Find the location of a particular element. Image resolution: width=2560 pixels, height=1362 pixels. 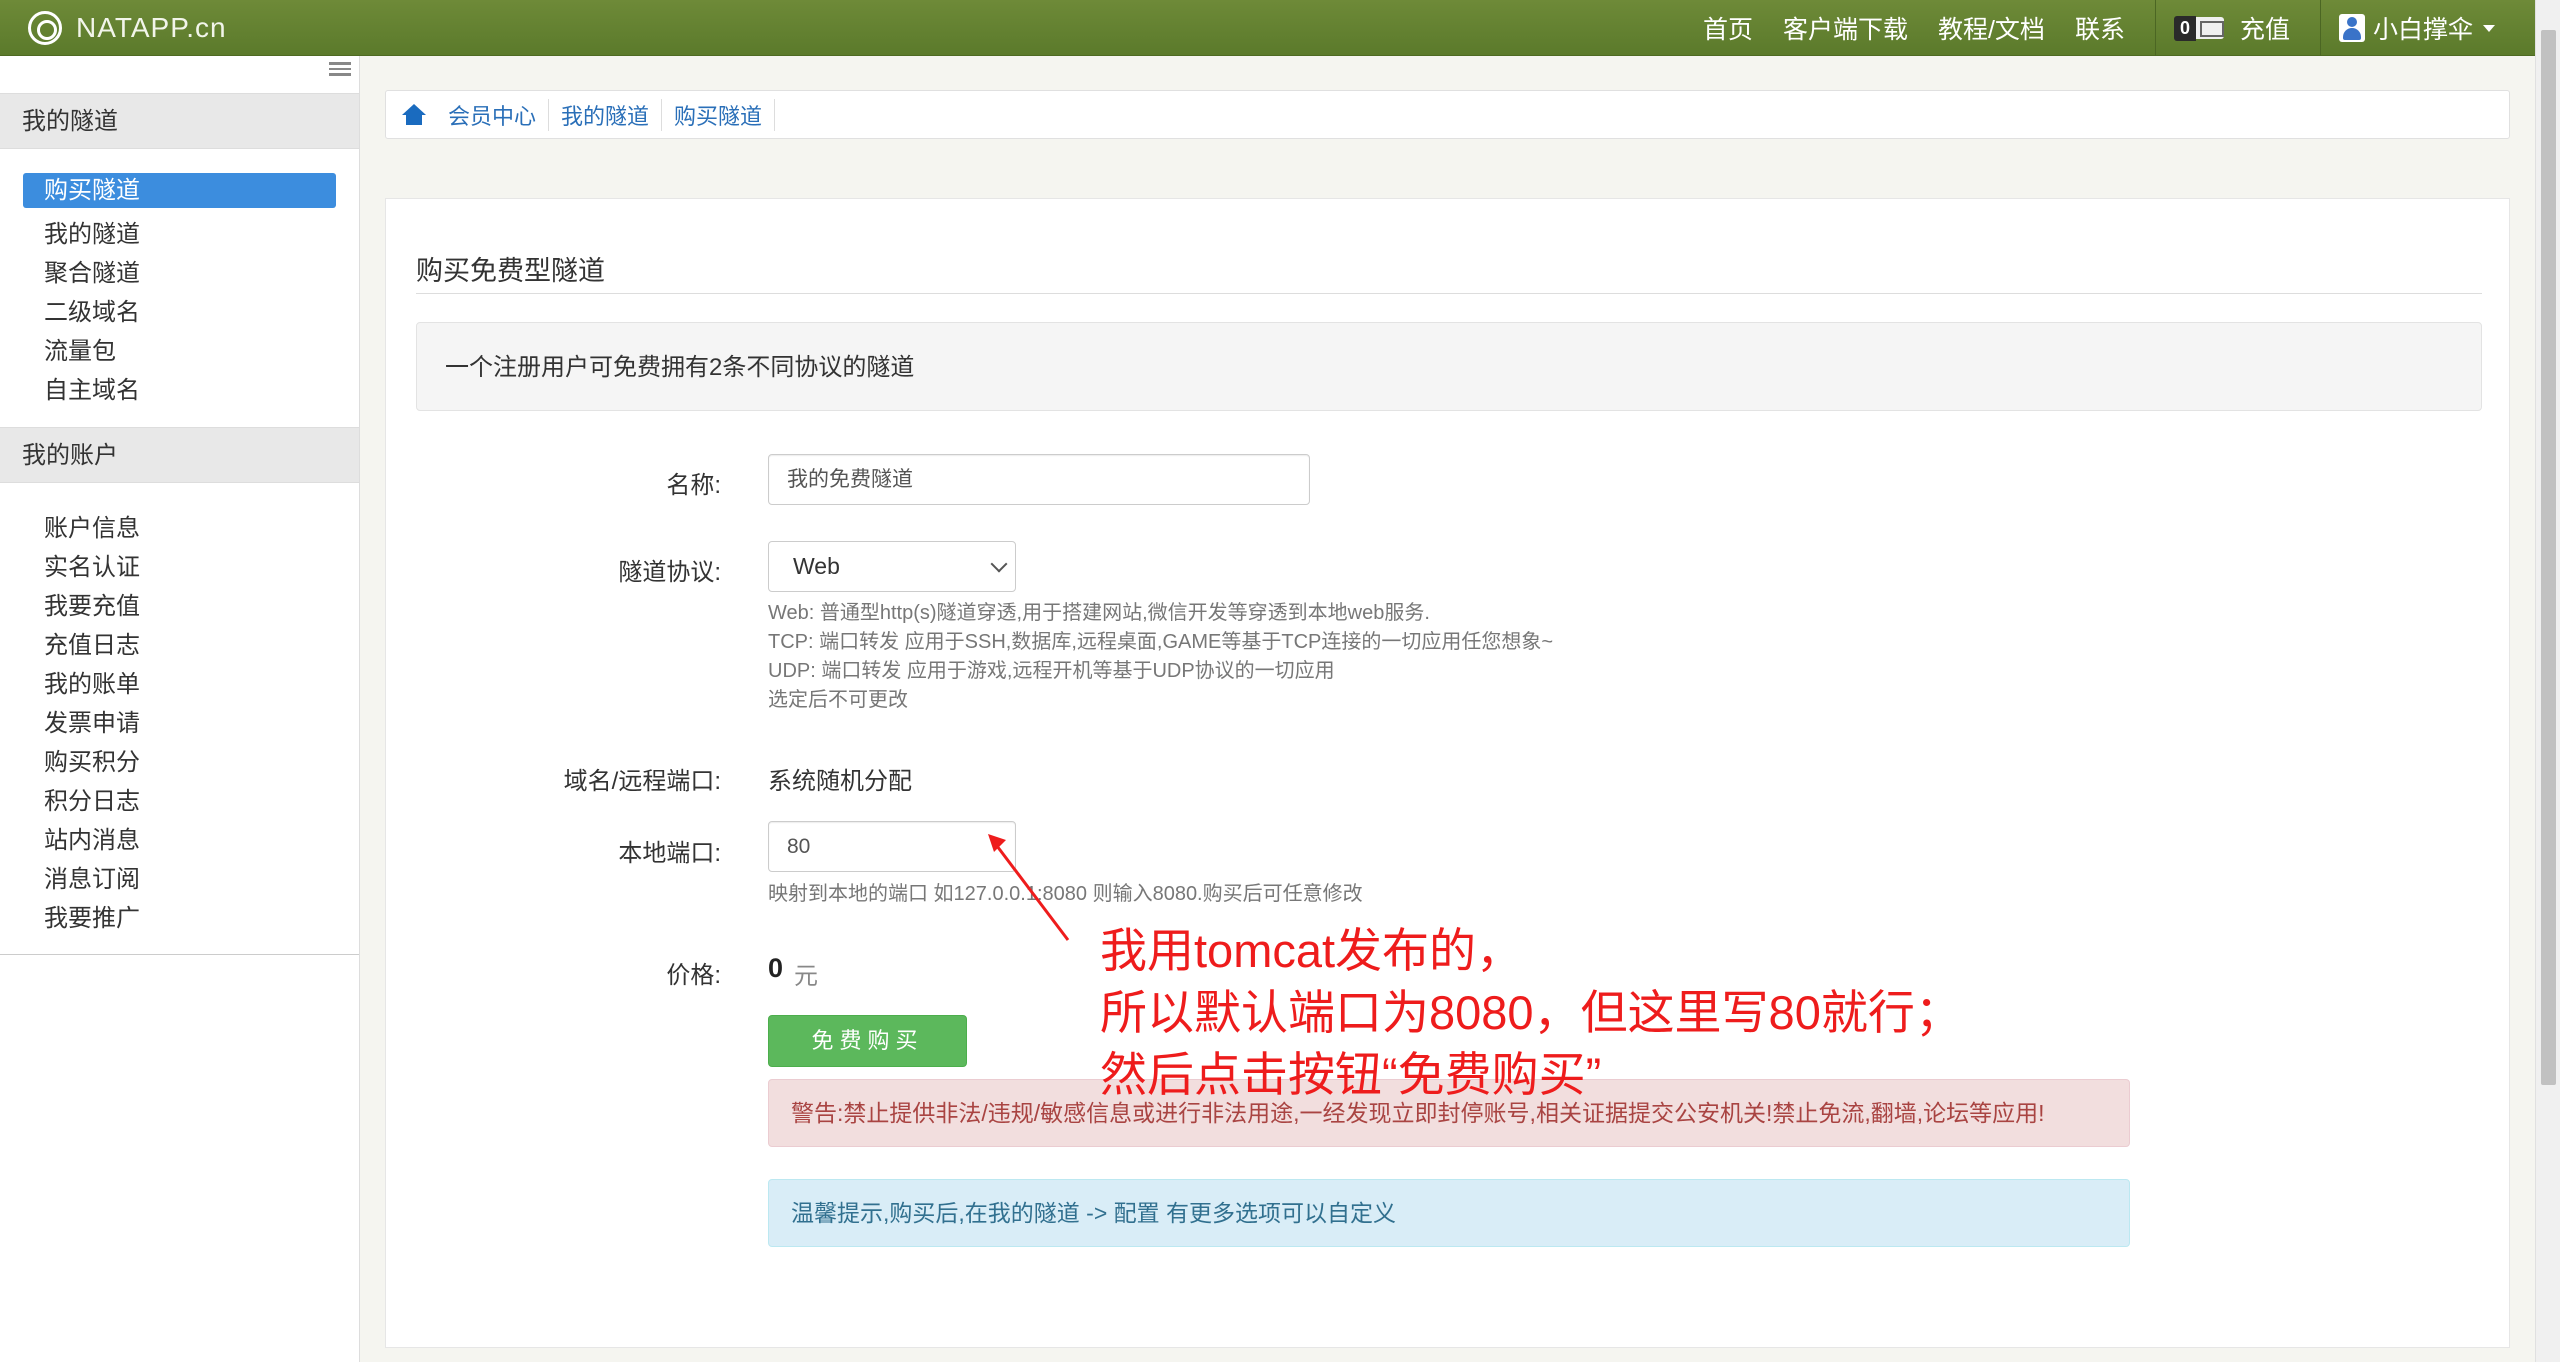

messages-button: 0 is located at coordinates (2198, 28).